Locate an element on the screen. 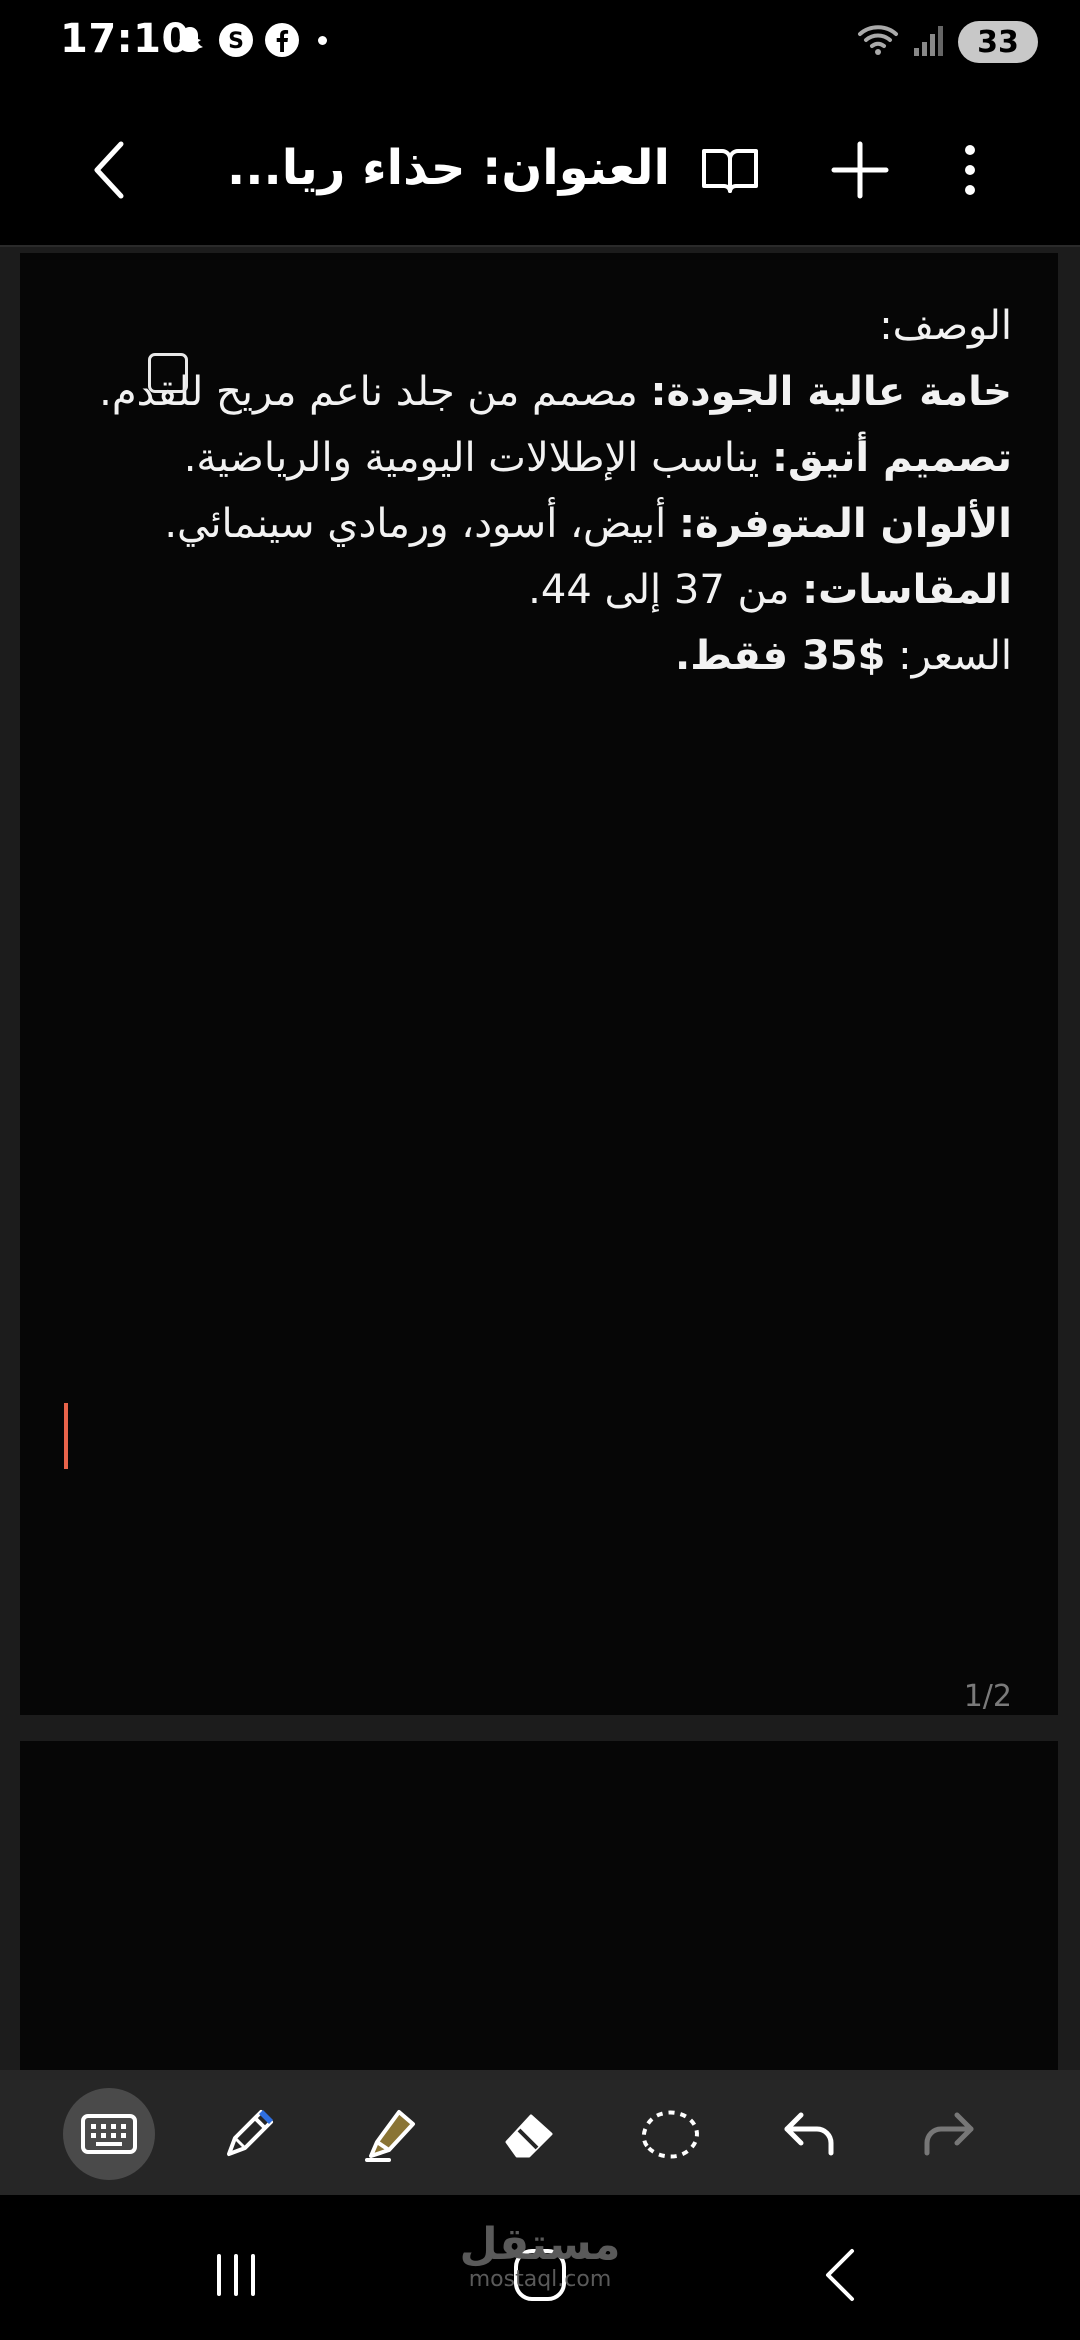  system-status: 33 is located at coordinates (947, 42).